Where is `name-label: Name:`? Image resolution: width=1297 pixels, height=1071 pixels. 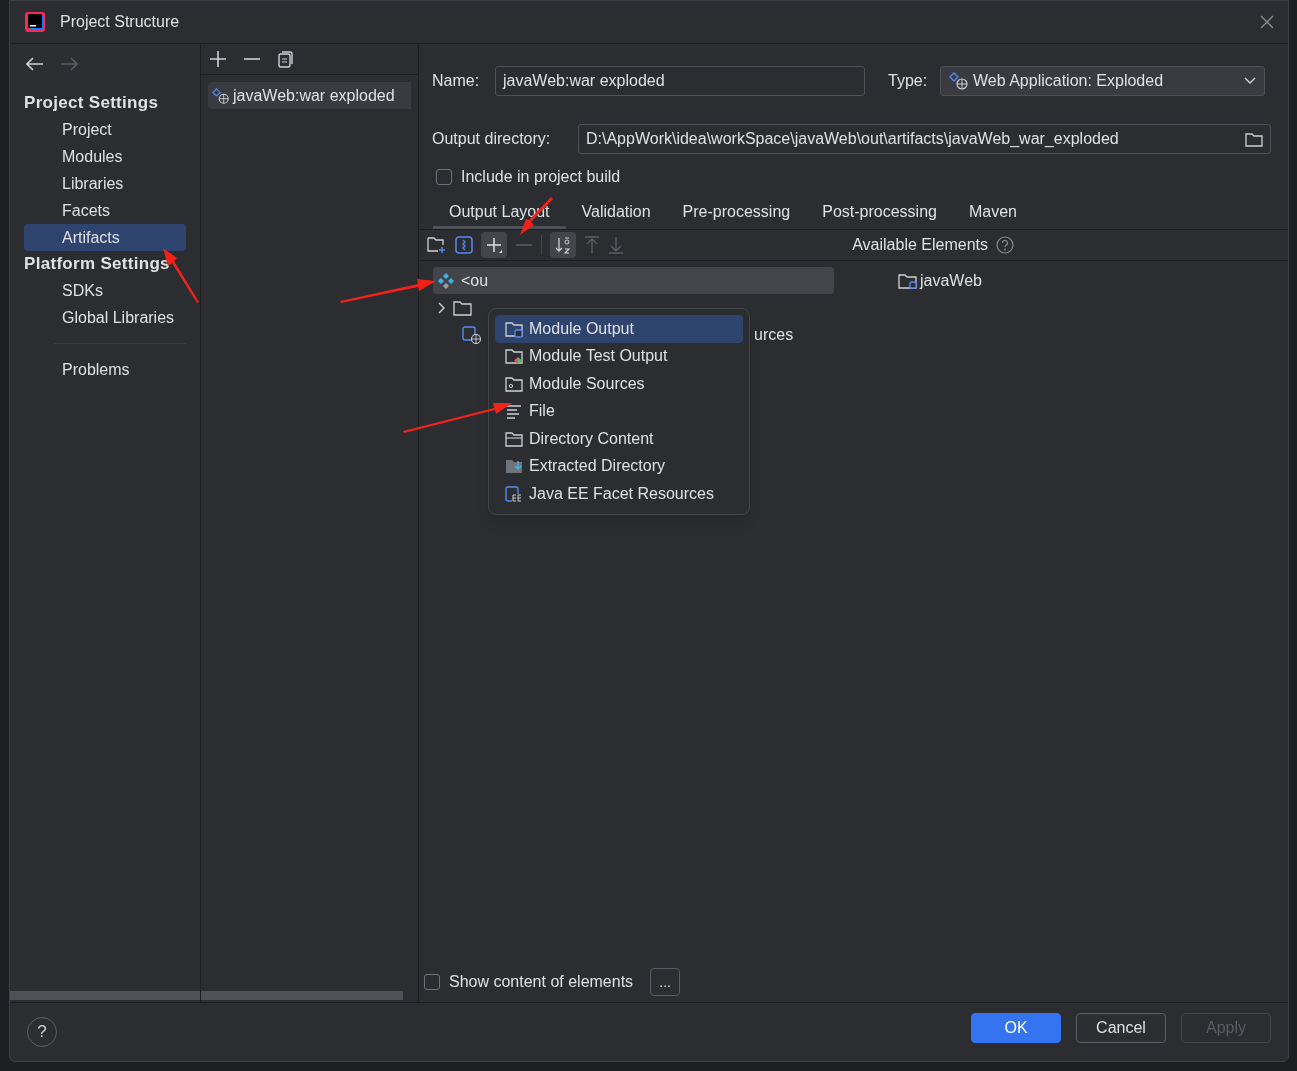
name-label: Name: is located at coordinates (456, 81).